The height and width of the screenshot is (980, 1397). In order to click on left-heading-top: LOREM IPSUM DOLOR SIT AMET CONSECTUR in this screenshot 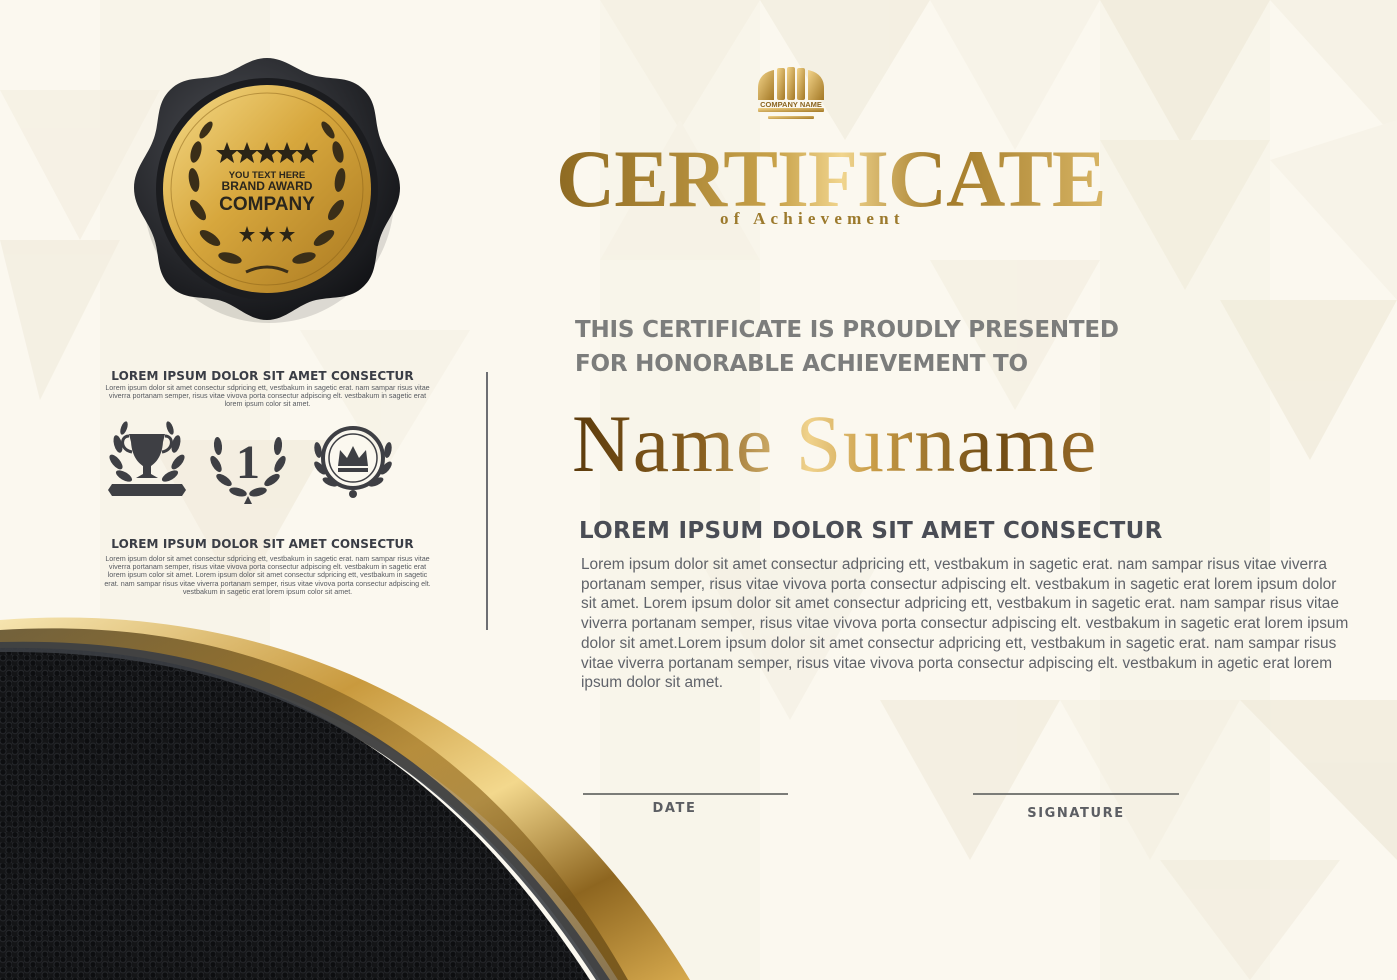, I will do `click(262, 376)`.